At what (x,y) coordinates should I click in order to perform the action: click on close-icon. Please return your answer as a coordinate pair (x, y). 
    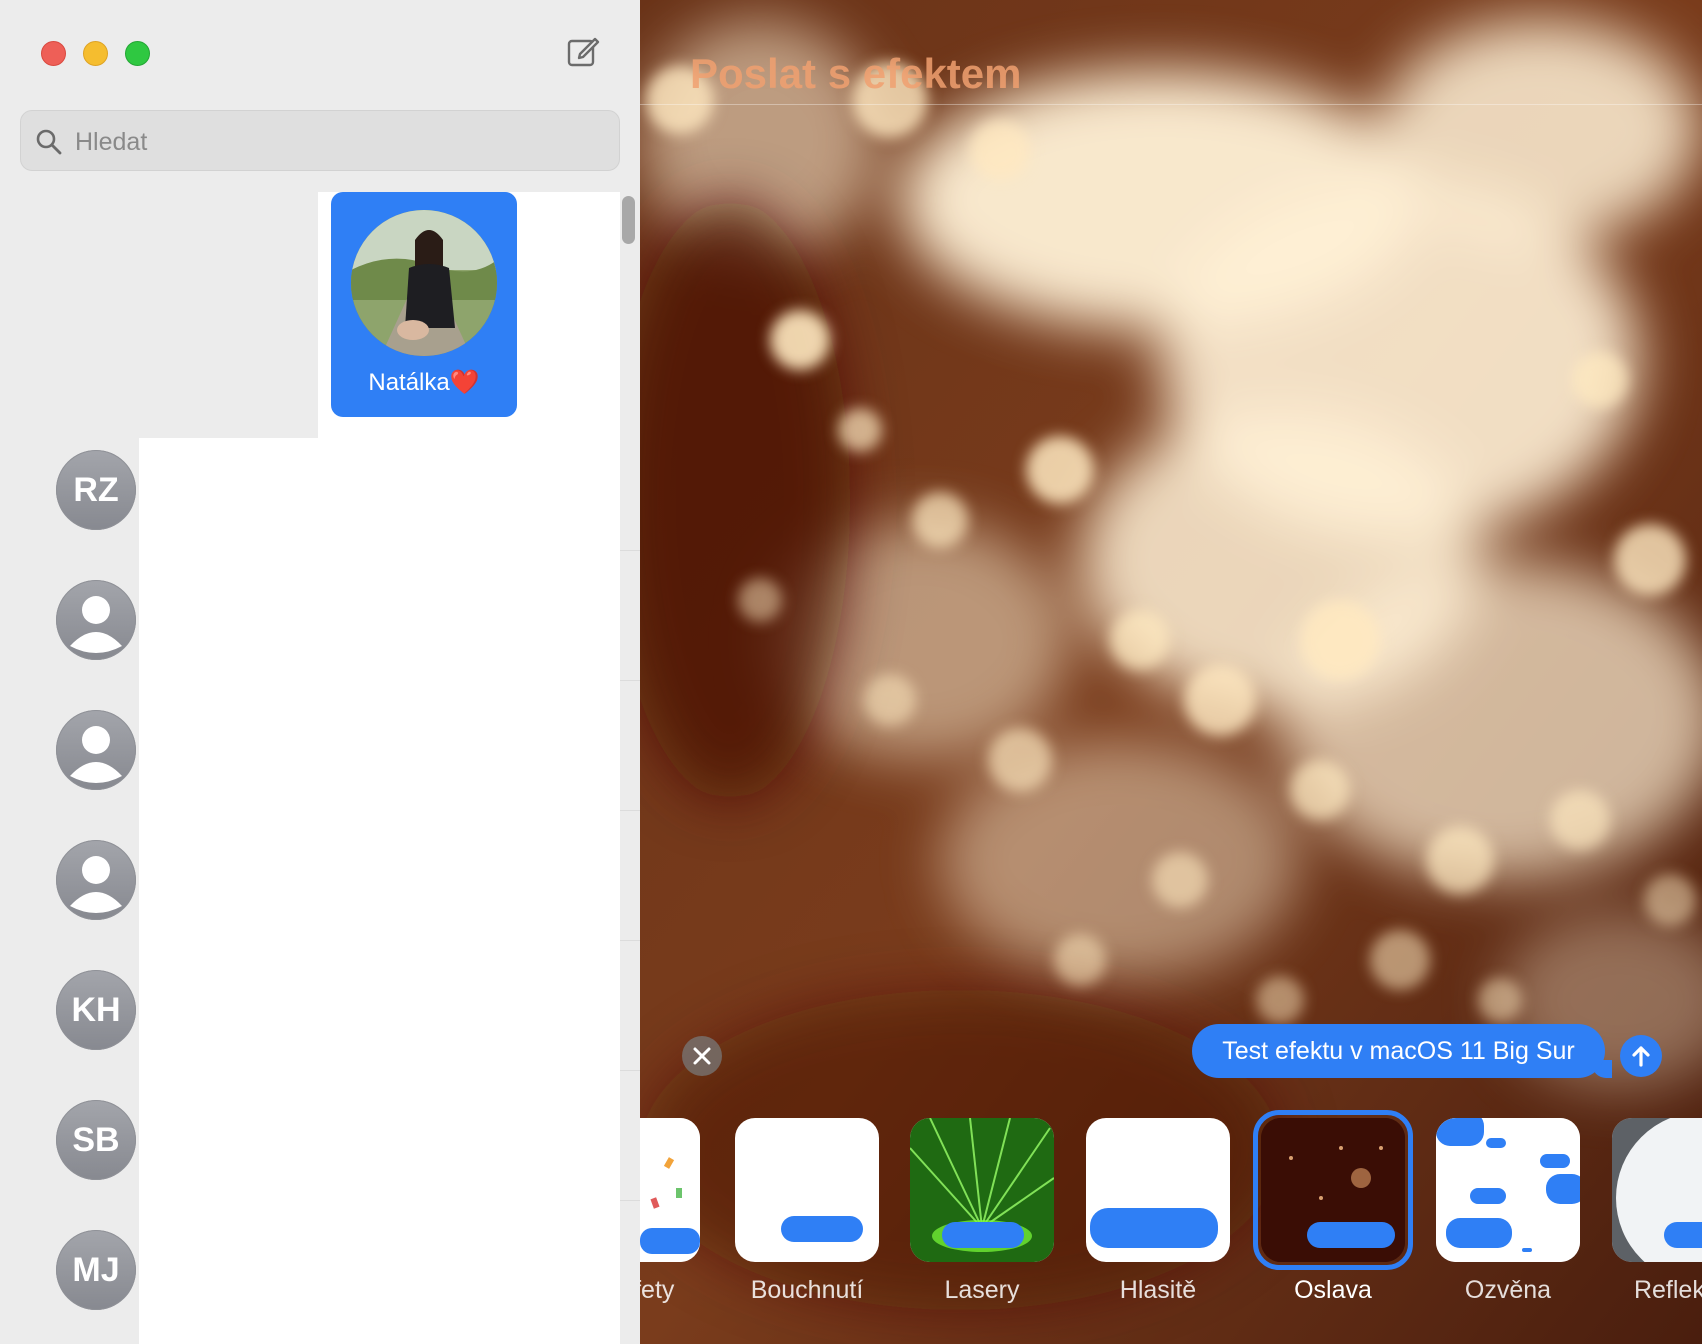
    Looking at the image, I should click on (702, 1056).